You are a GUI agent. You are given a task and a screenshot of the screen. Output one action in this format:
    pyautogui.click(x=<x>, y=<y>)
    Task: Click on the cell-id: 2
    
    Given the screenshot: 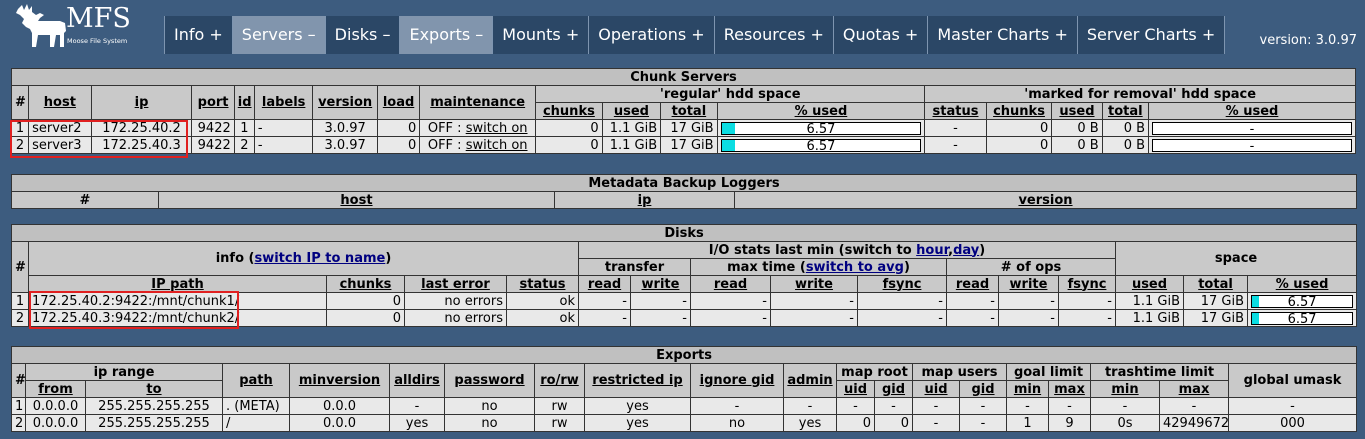 What is the action you would take?
    pyautogui.click(x=244, y=145)
    